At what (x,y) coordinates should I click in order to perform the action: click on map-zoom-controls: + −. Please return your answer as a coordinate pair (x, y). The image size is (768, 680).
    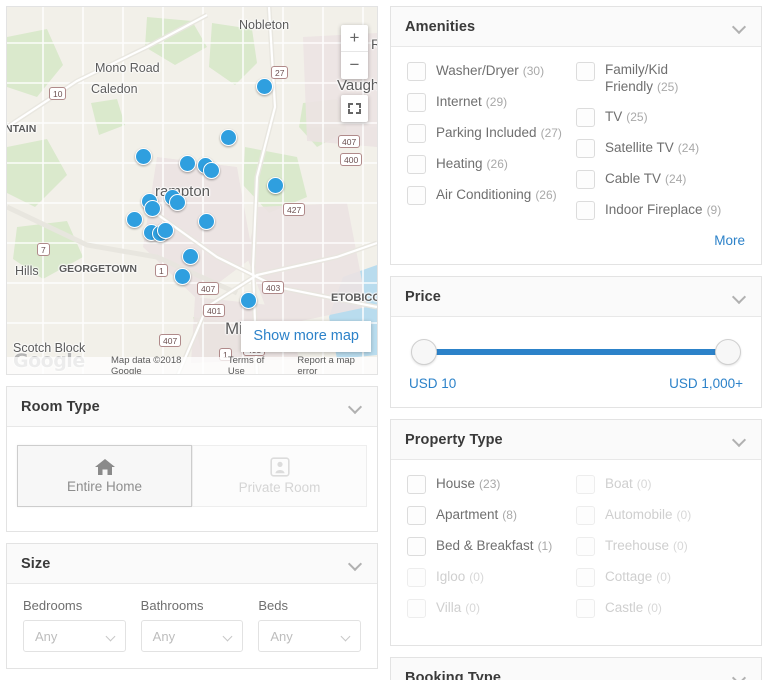
    Looking at the image, I should click on (354, 52).